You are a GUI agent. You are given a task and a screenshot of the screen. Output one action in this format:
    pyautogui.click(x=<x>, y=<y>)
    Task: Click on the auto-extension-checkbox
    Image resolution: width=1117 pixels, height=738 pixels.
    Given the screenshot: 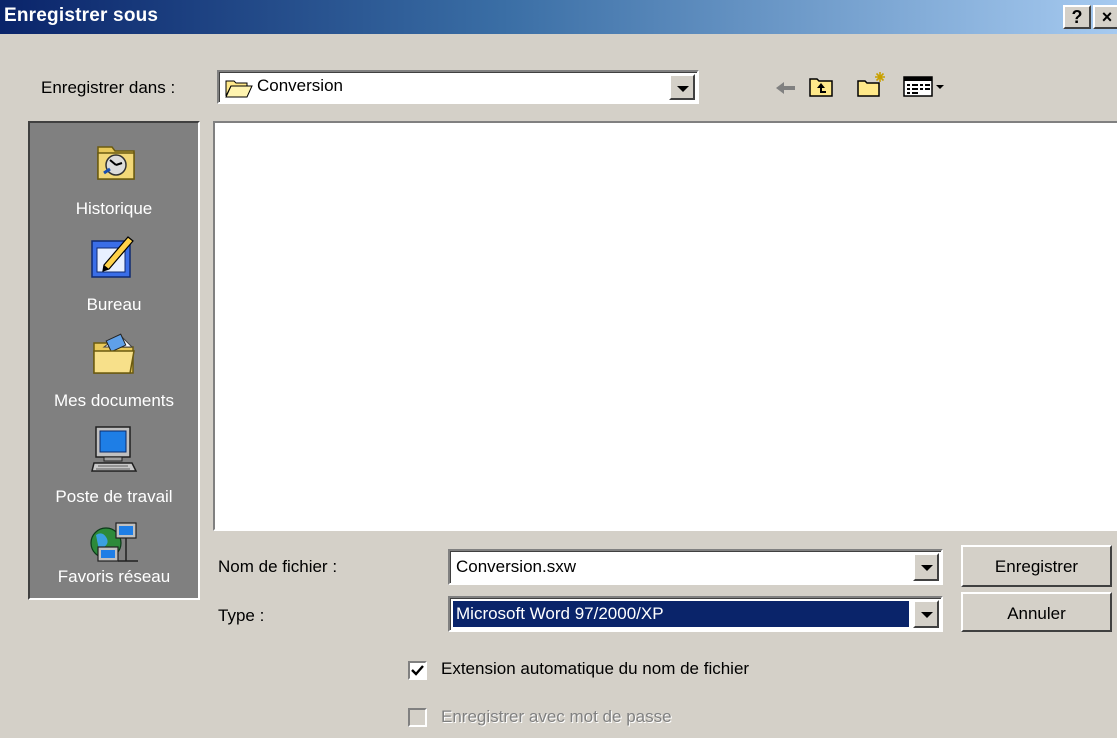 What is the action you would take?
    pyautogui.click(x=417, y=670)
    